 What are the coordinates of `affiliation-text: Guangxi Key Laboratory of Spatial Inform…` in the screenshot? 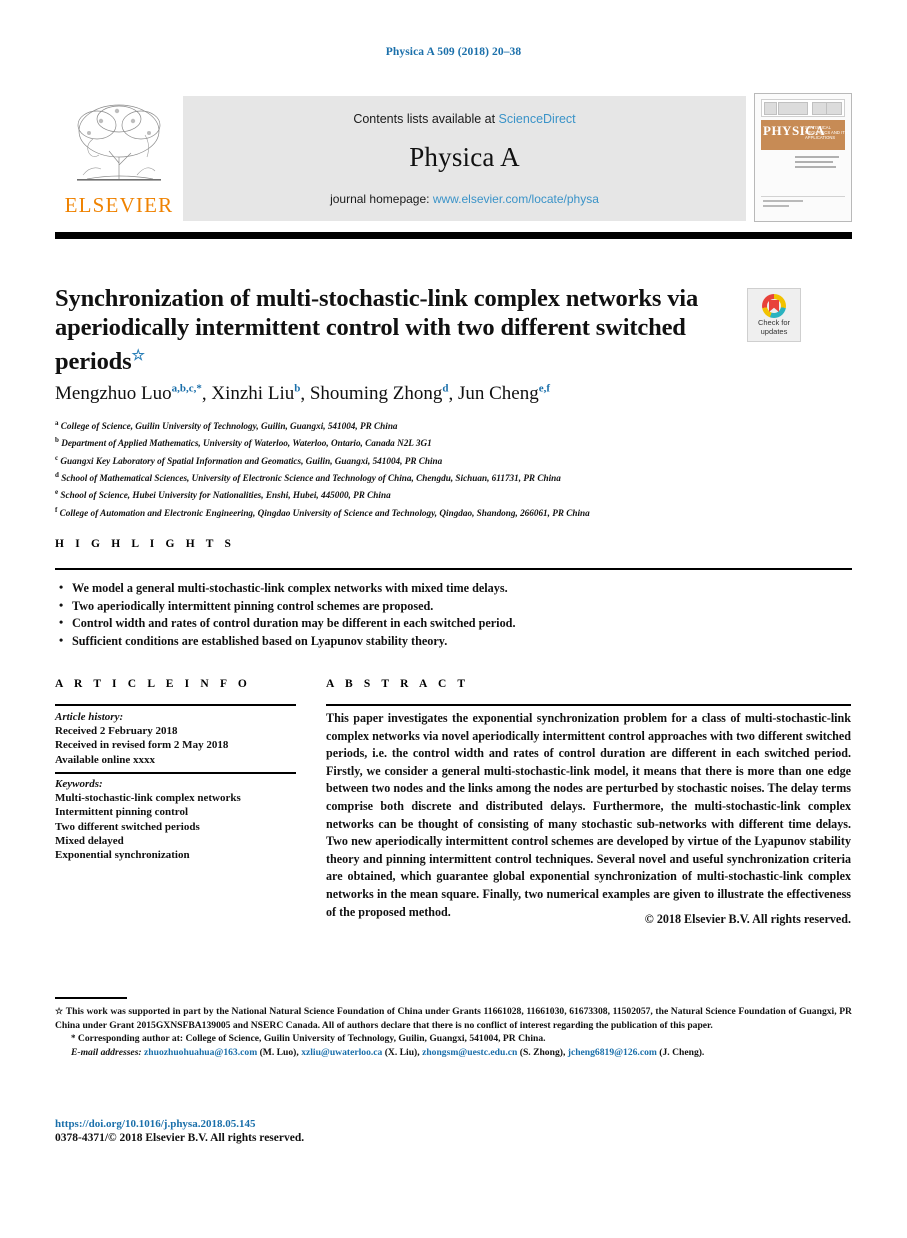 It's located at (251, 460).